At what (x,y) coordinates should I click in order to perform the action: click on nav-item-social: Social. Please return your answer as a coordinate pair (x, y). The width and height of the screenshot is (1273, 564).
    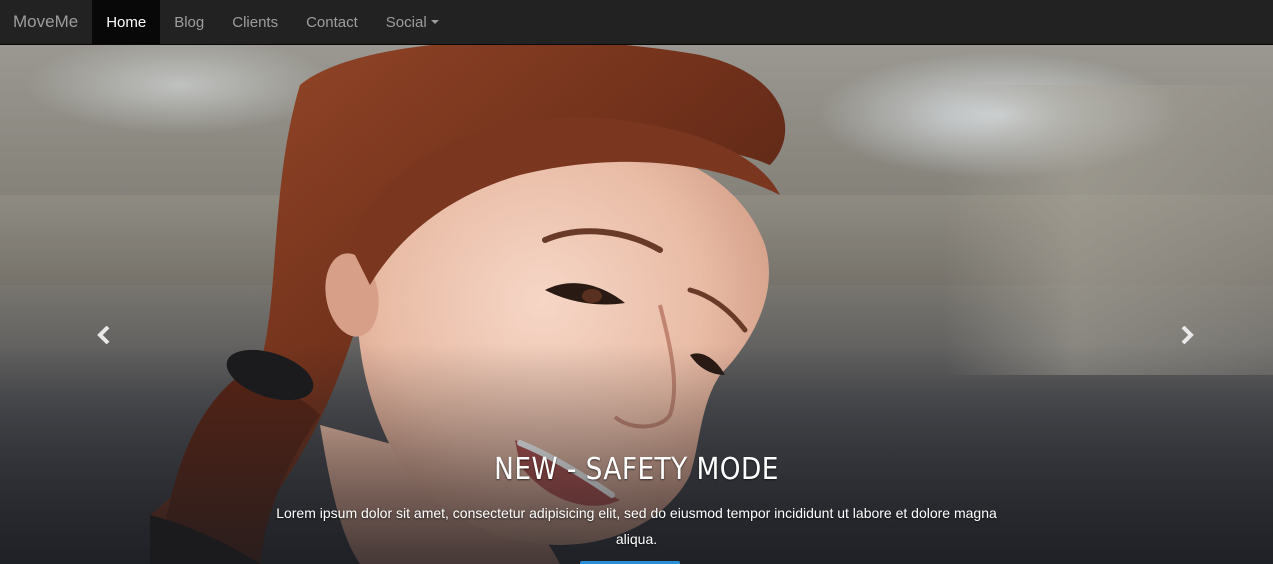
    Looking at the image, I should click on (412, 22).